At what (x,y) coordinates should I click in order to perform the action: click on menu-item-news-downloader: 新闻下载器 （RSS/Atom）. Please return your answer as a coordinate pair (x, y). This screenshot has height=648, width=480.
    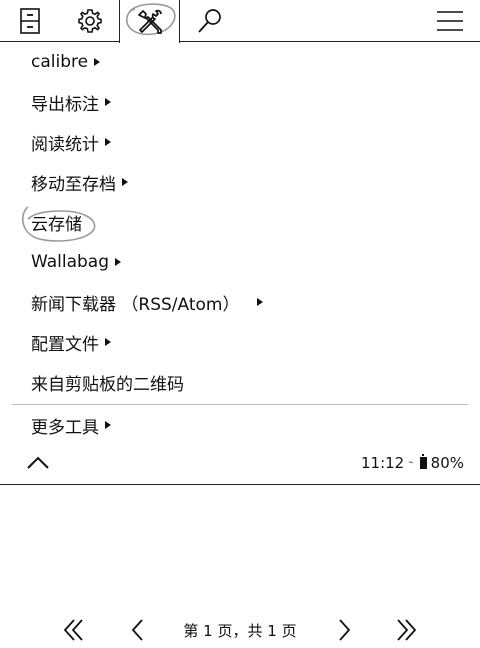
    Looking at the image, I should click on (147, 302).